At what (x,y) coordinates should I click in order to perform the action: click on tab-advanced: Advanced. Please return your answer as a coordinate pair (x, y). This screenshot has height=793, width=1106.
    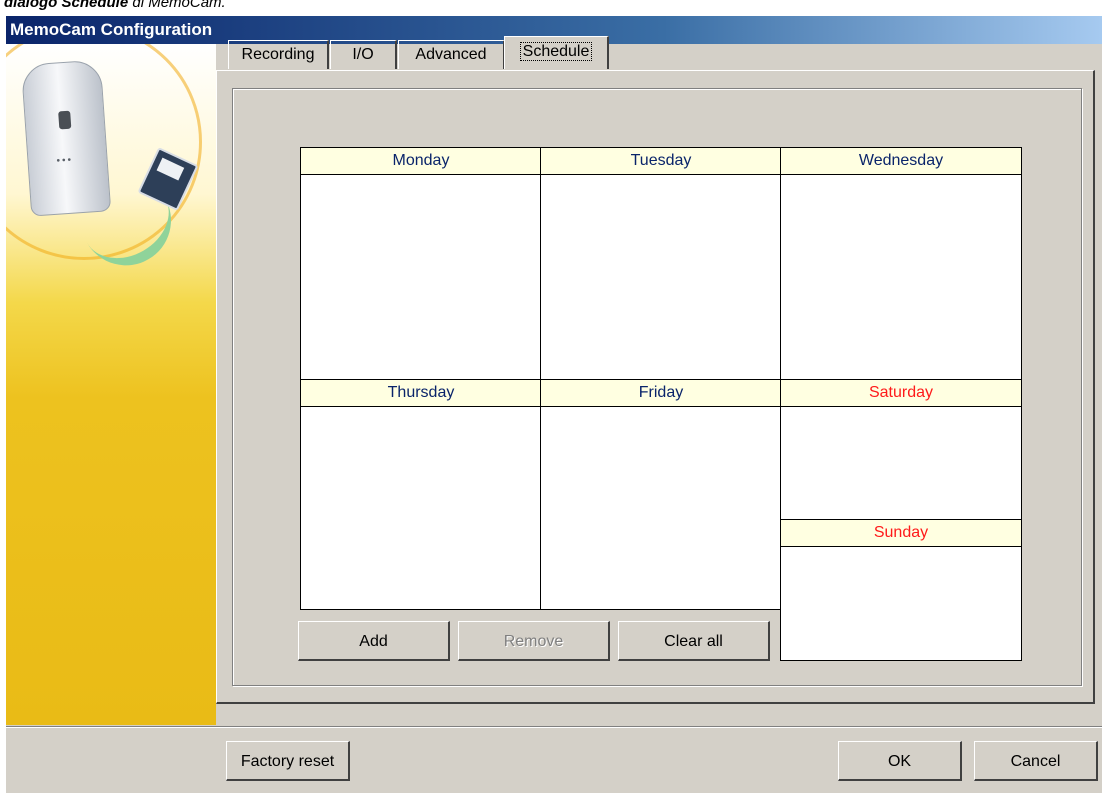
    Looking at the image, I should click on (451, 54).